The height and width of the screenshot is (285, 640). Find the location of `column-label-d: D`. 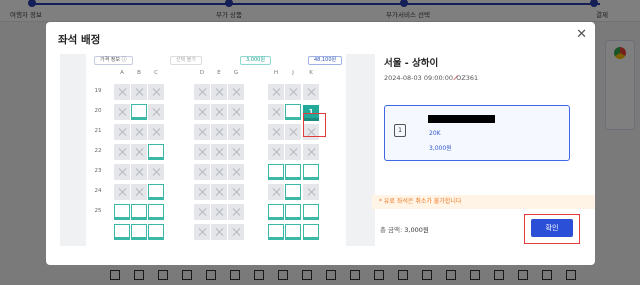

column-label-d: D is located at coordinates (202, 73).